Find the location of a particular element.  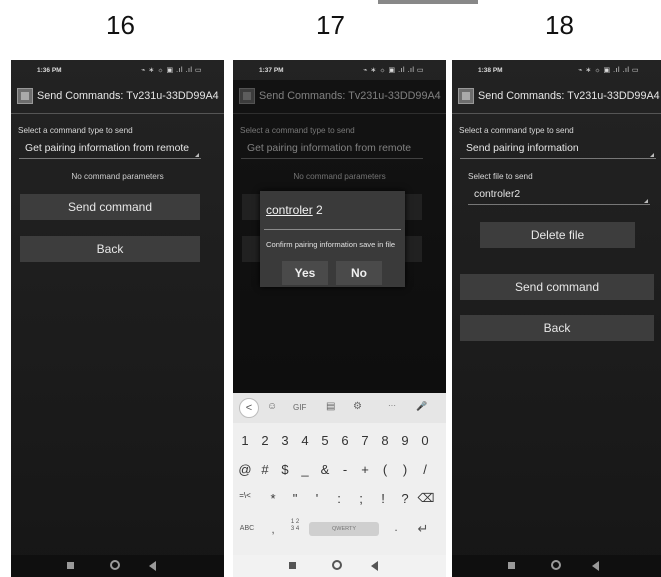

key: / is located at coordinates (425, 469).